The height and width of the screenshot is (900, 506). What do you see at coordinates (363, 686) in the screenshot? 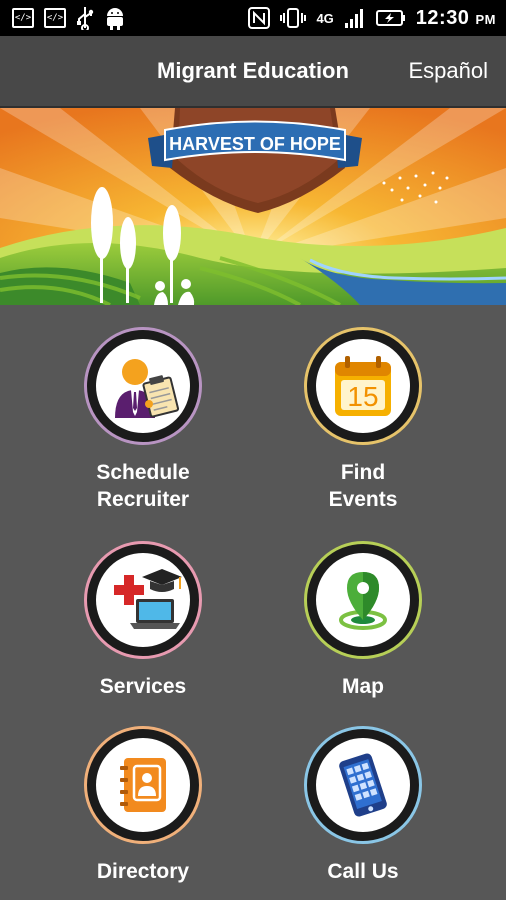
I see `map-label: Map` at bounding box center [363, 686].